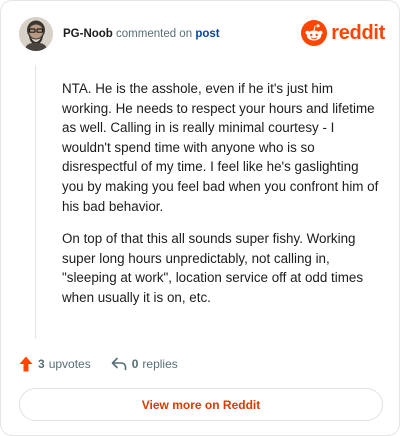  Describe the element at coordinates (358, 32) in the screenshot. I see `brand-wordmark: reddit` at that location.